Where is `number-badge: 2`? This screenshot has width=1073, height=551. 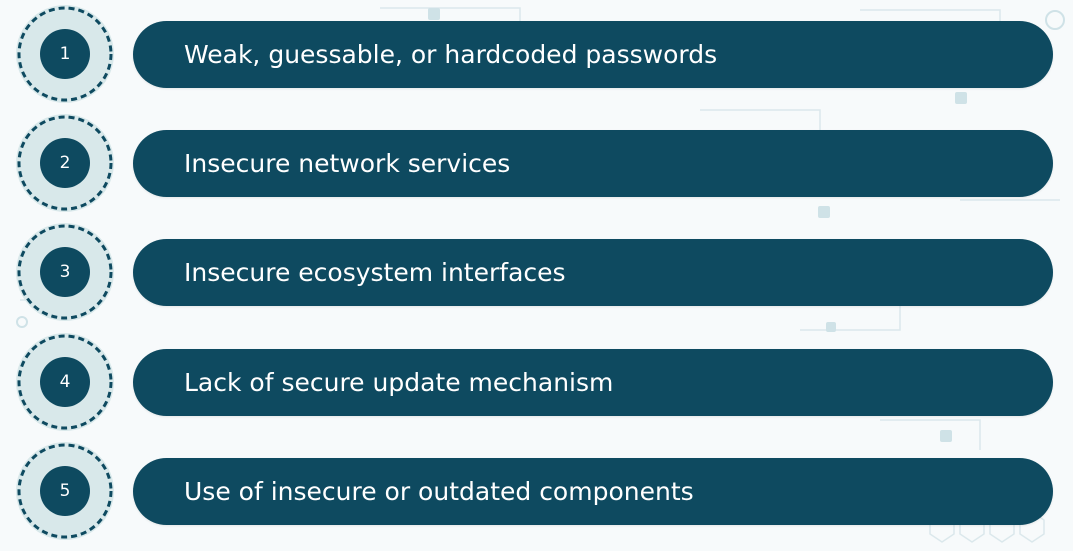 number-badge: 2 is located at coordinates (65, 163).